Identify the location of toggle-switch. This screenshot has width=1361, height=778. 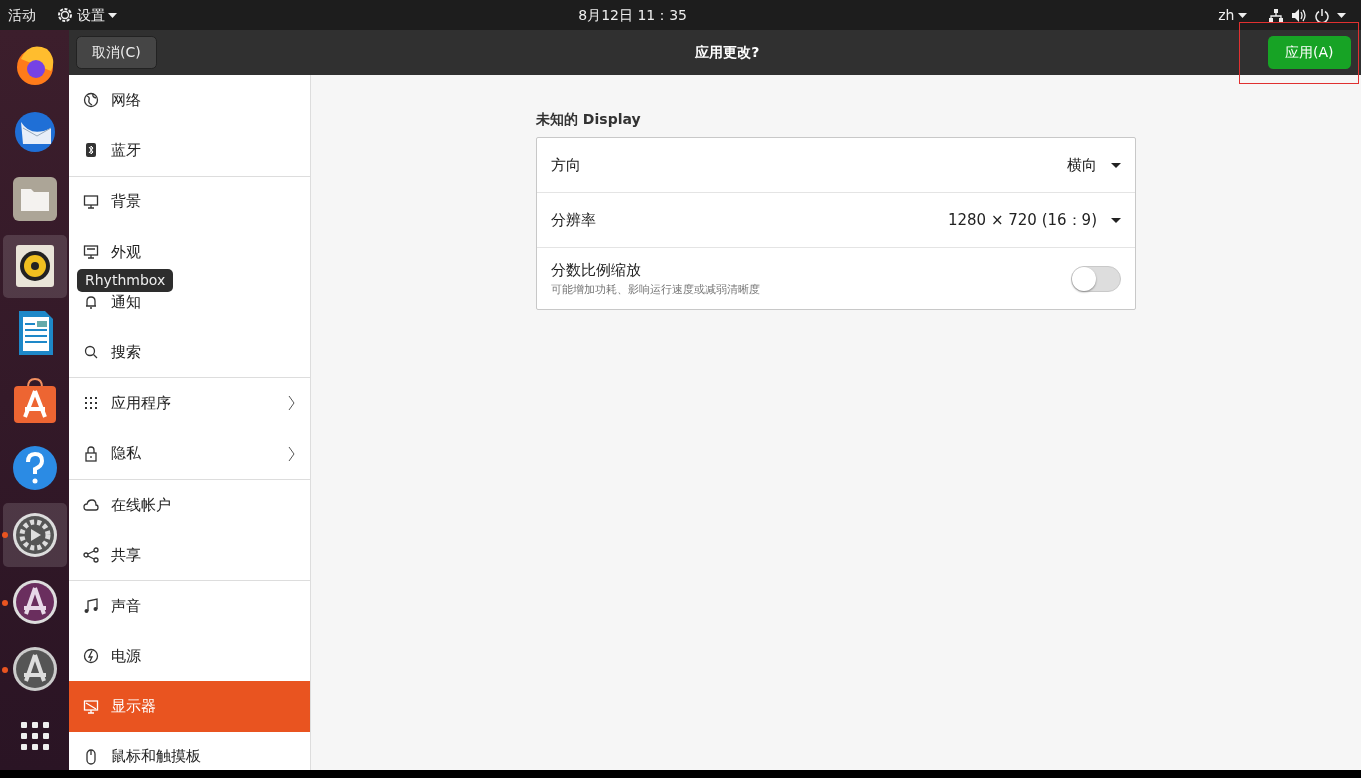
(1096, 278).